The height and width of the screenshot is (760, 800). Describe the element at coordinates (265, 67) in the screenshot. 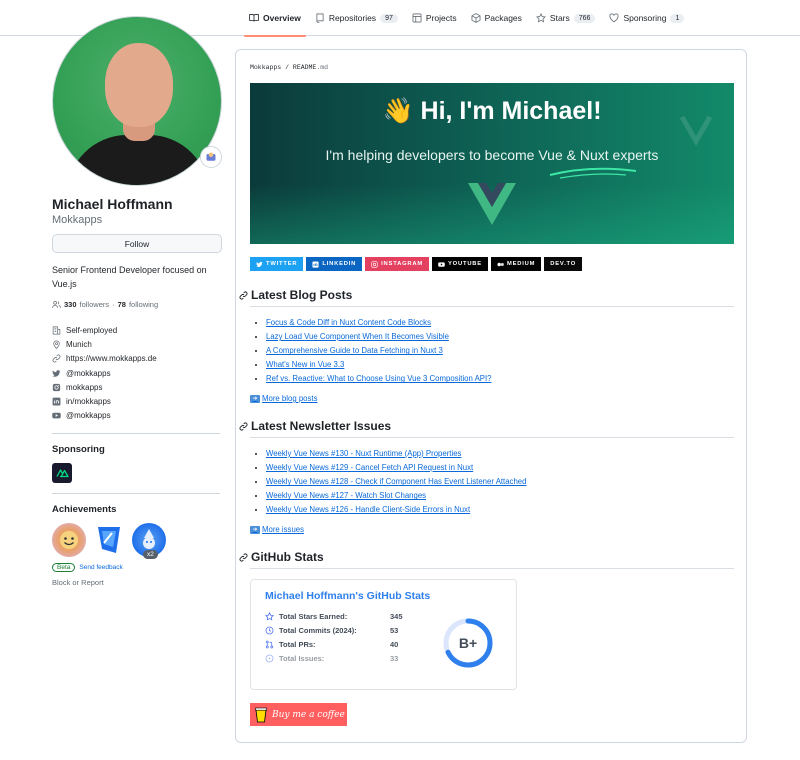

I see `readme-owner-link: Mokkapps` at that location.